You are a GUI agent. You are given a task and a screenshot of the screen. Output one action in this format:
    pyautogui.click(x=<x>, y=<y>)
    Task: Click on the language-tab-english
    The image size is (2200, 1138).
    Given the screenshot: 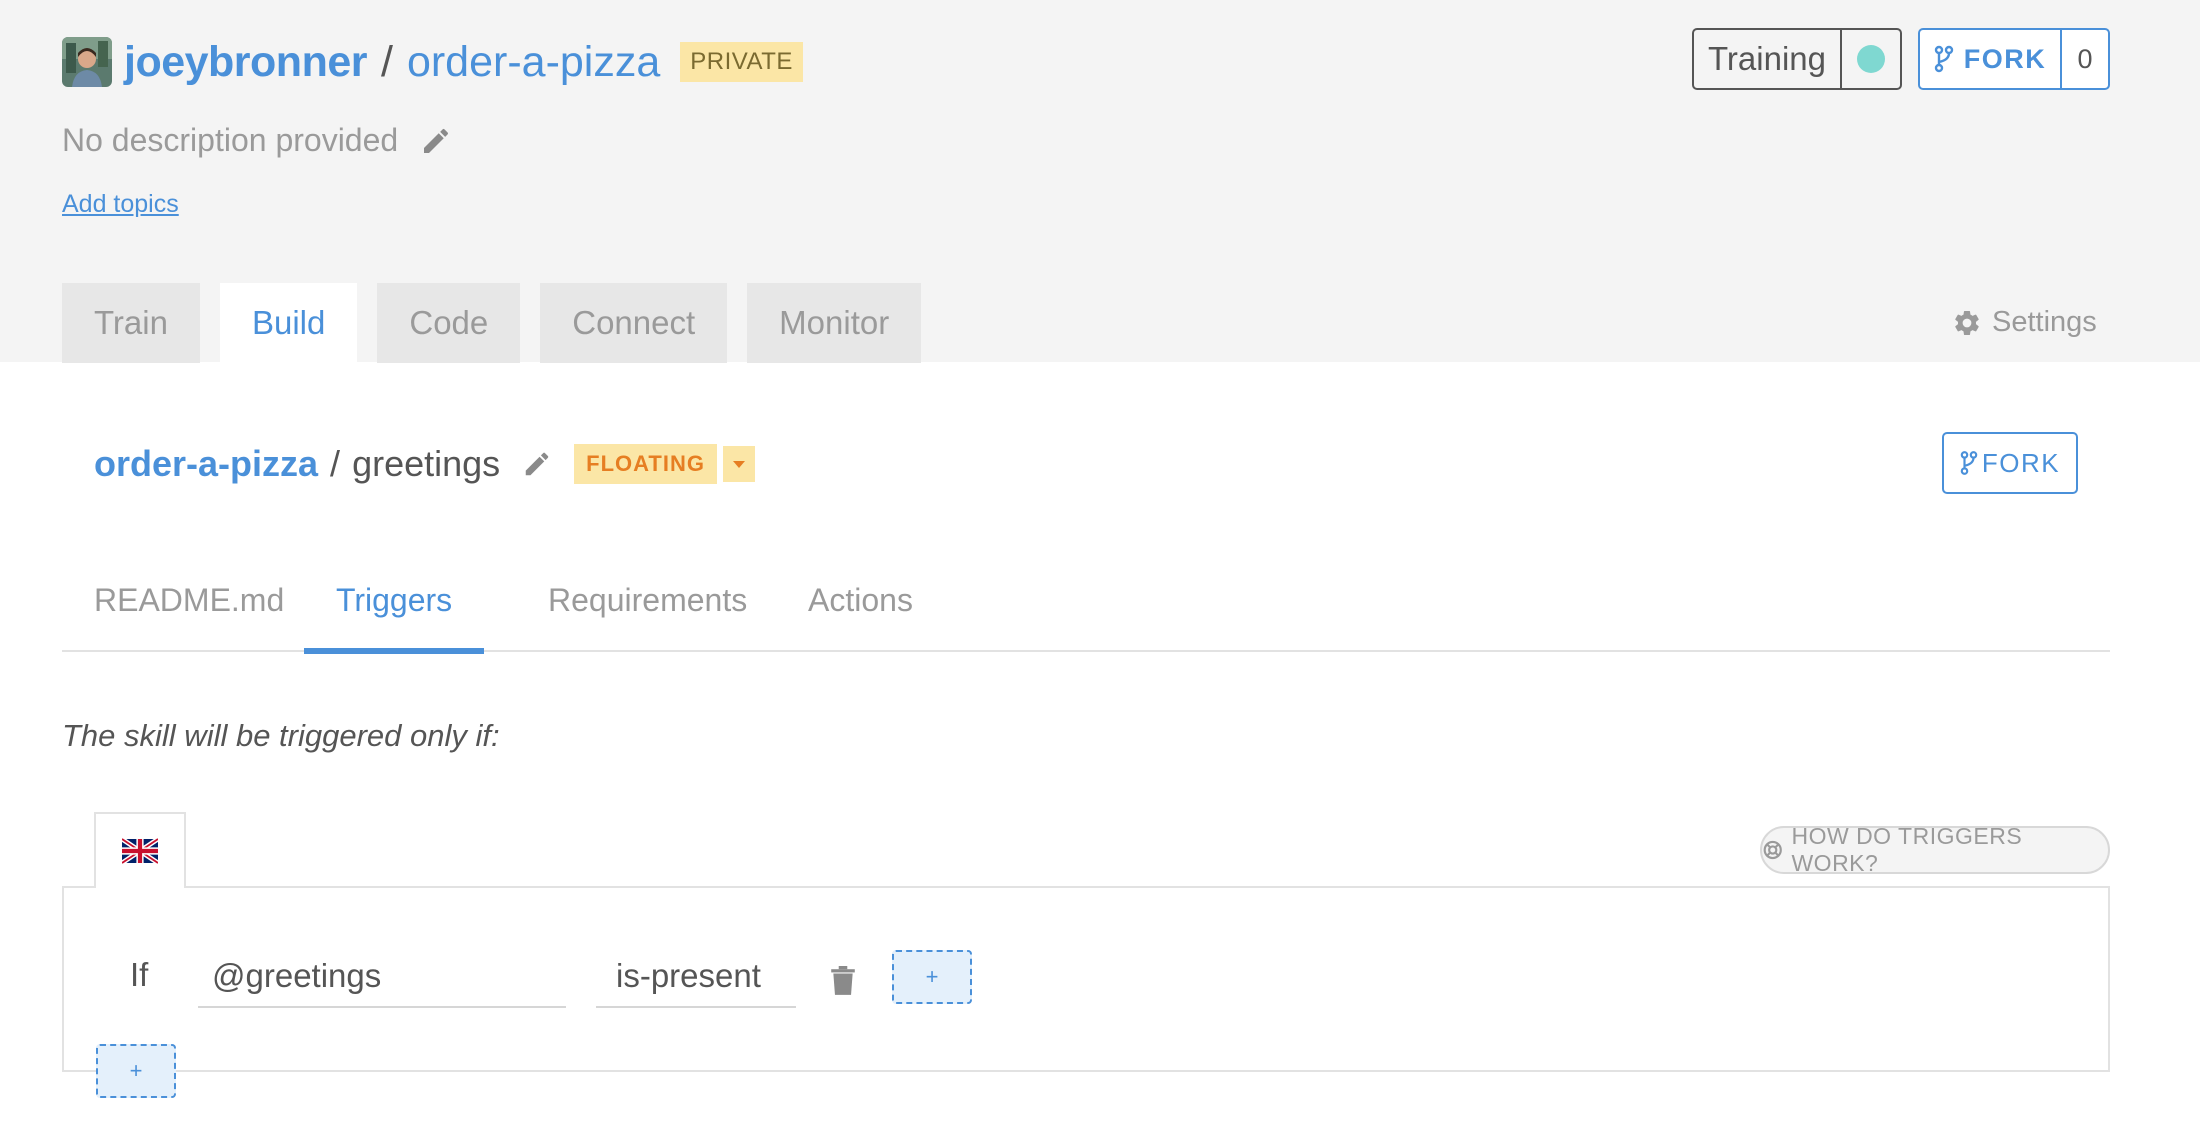 What is the action you would take?
    pyautogui.click(x=140, y=850)
    